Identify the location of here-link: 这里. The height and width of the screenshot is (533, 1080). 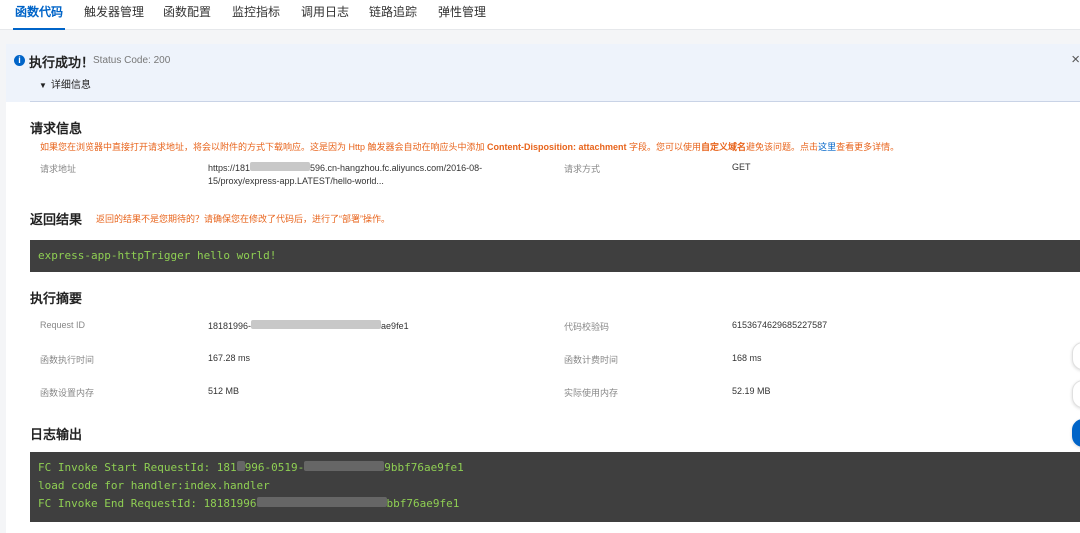
(827, 147).